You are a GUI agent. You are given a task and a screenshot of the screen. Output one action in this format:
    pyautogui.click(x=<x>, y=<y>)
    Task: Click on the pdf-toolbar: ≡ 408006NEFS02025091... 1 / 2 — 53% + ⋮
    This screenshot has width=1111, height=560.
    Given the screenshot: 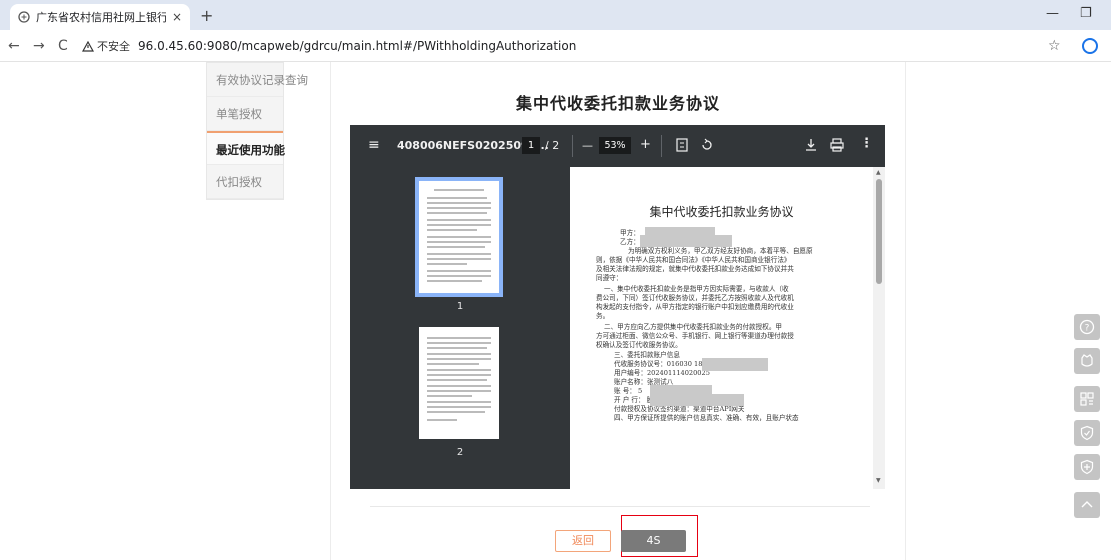 What is the action you would take?
    pyautogui.click(x=617, y=146)
    